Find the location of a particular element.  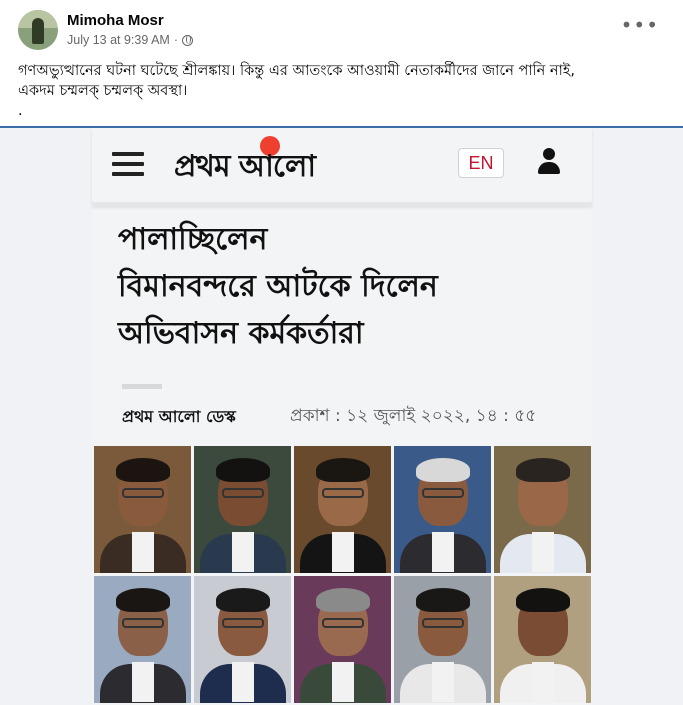

news-logo: প্রথম আলো is located at coordinates (245, 167).